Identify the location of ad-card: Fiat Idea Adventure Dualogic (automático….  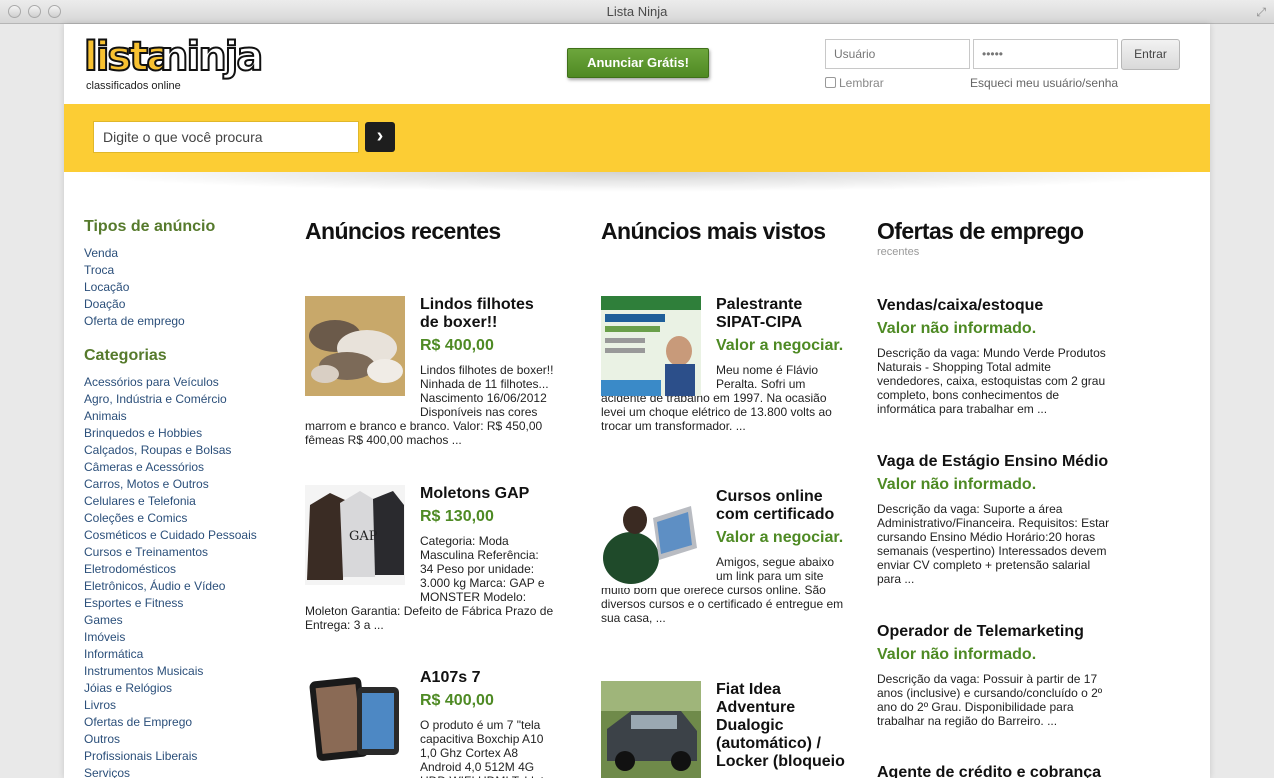
(726, 729).